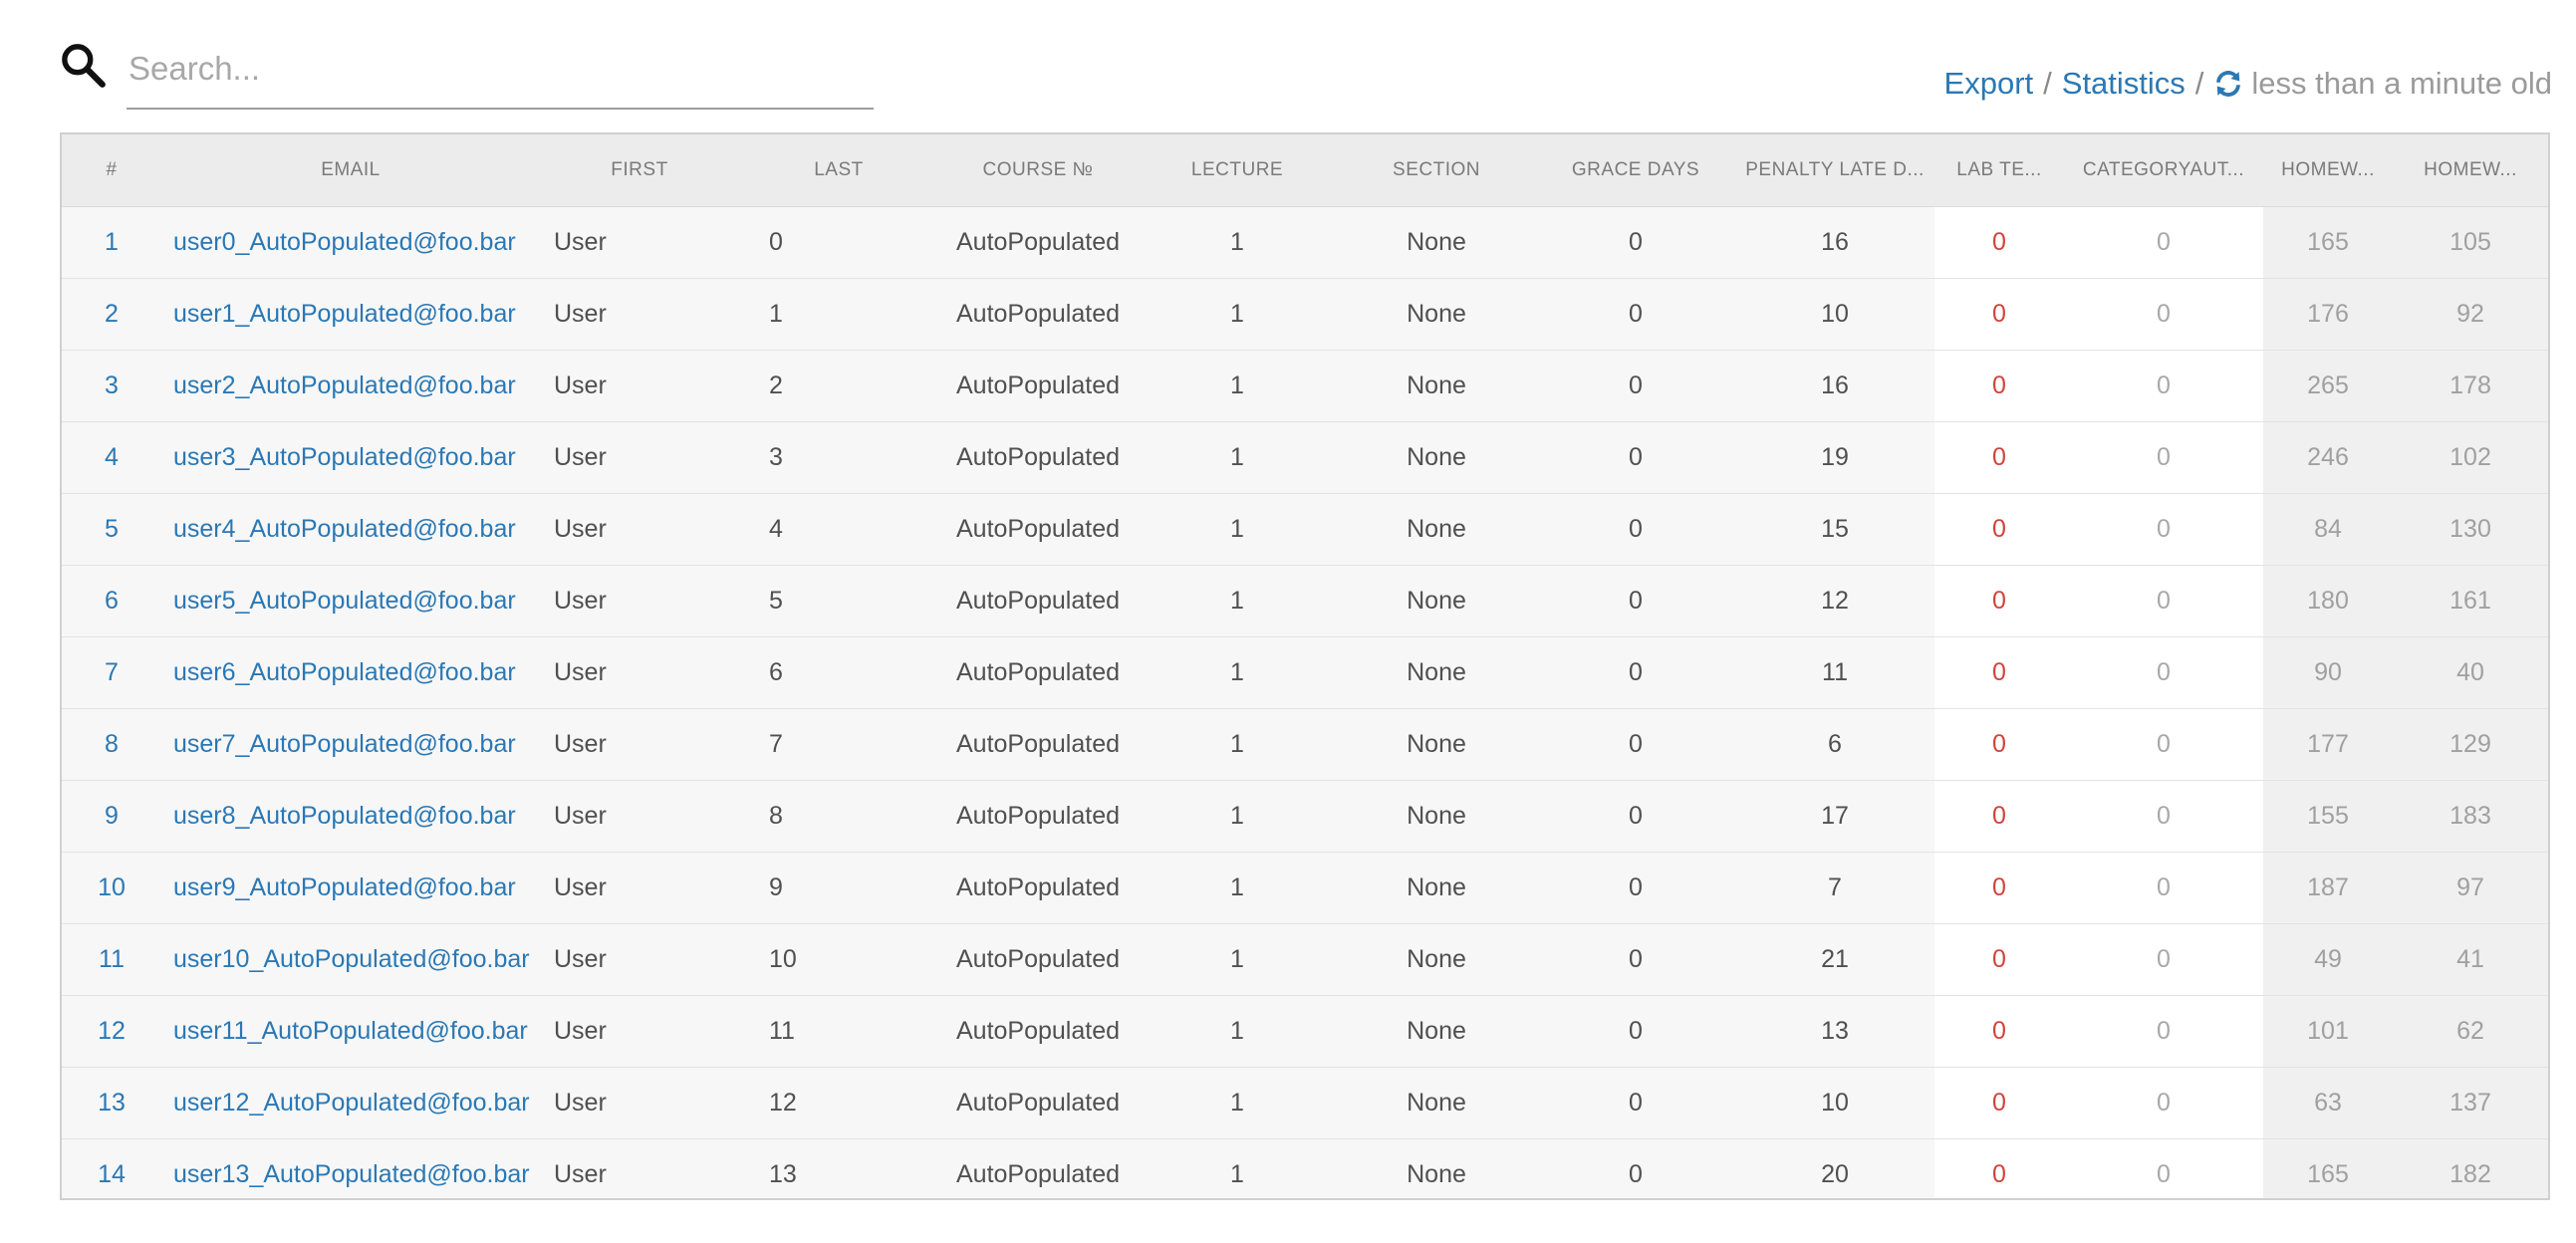 This screenshot has height=1243, width=2576. I want to click on homework-2-cell: 129, so click(2470, 744).